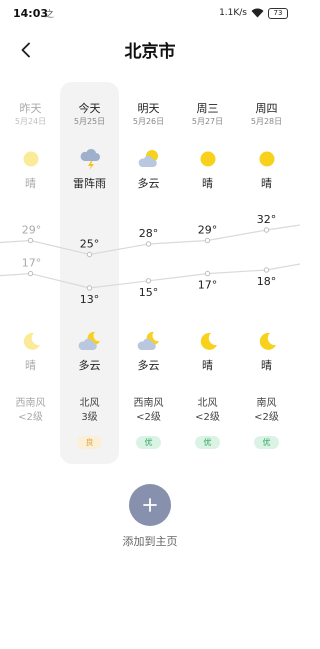  I want to click on day-name: 明天, so click(148, 108).